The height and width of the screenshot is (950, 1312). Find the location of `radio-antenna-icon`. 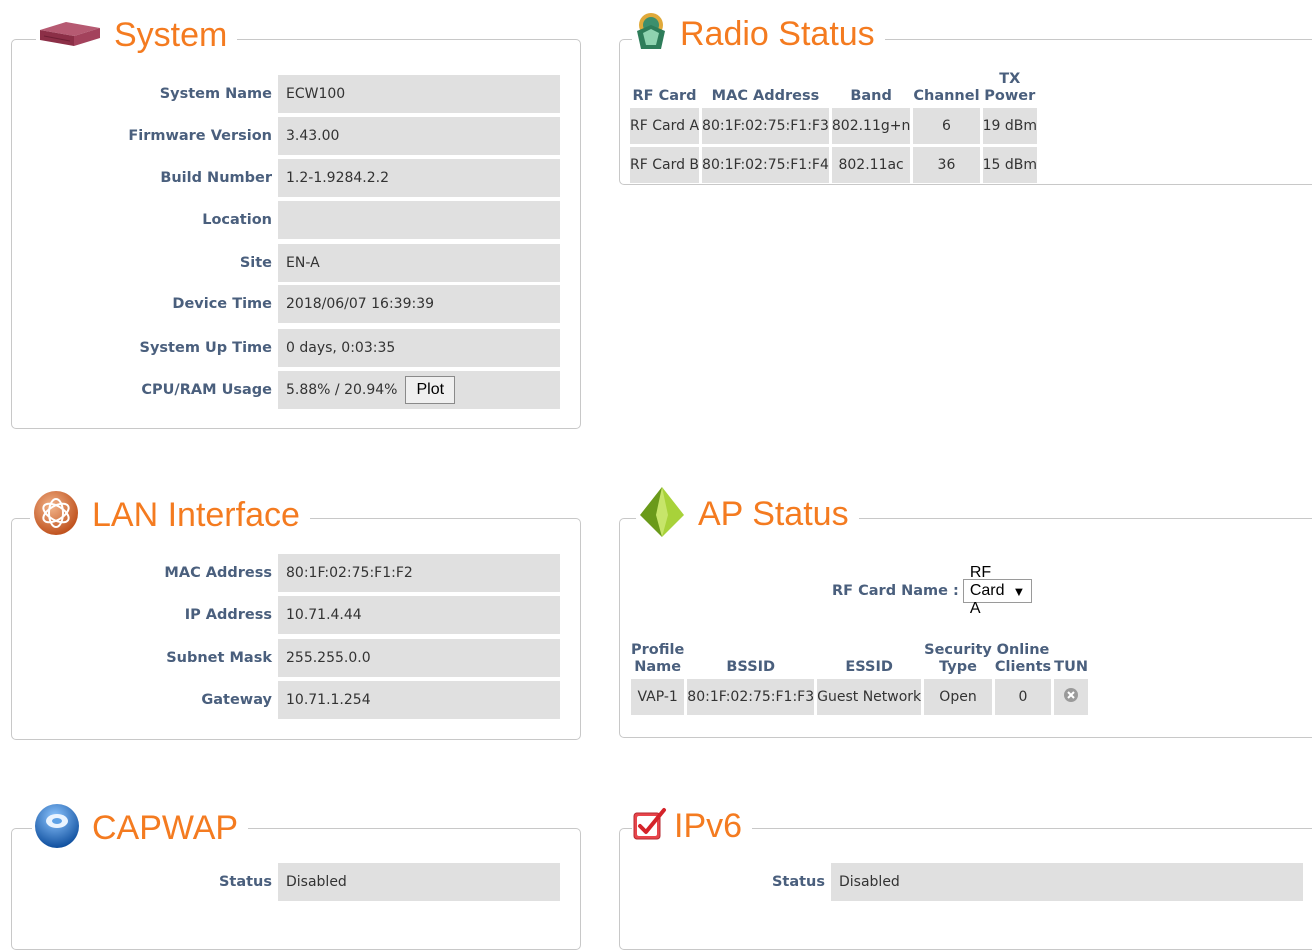

radio-antenna-icon is located at coordinates (651, 34).